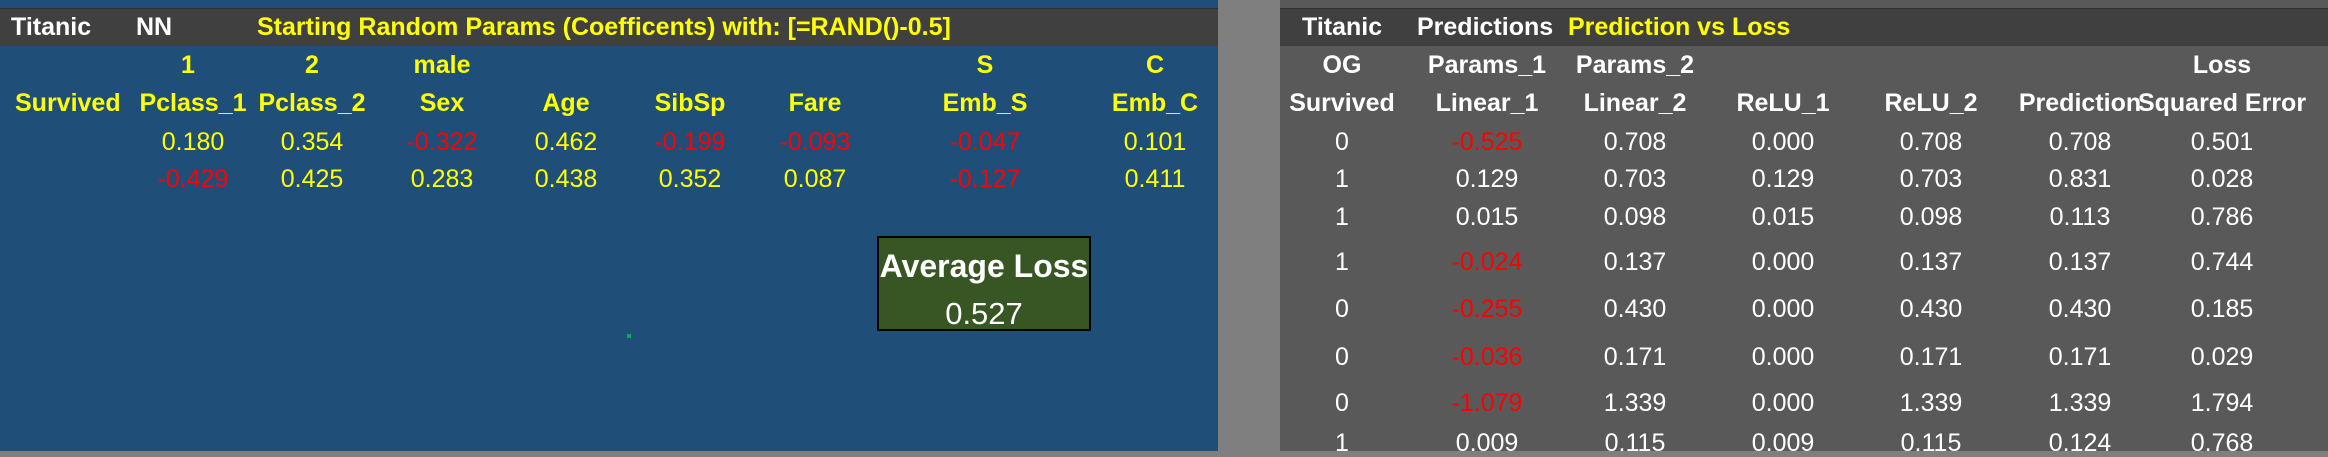 The width and height of the screenshot is (2328, 457). I want to click on header-cell-relu2: ReLU_2, so click(1930, 103).